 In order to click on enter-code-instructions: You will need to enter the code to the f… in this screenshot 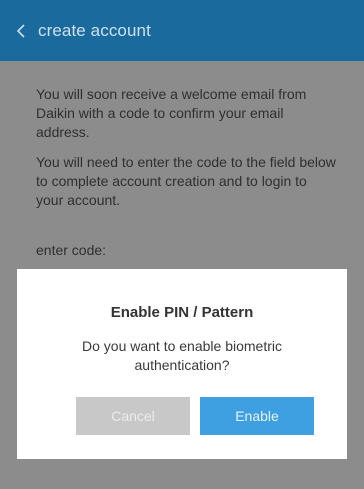, I will do `click(186, 181)`.